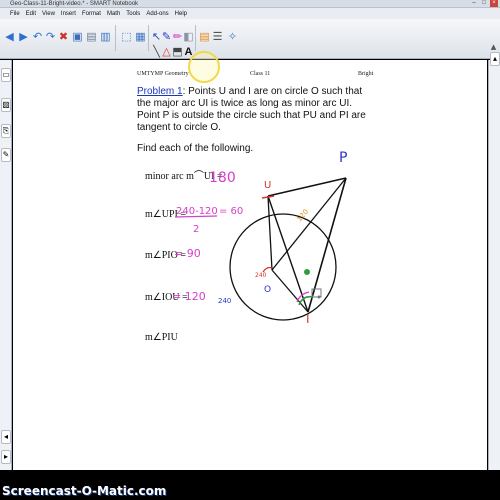  Describe the element at coordinates (290, 291) in the screenshot. I see `radius-oi` at that location.